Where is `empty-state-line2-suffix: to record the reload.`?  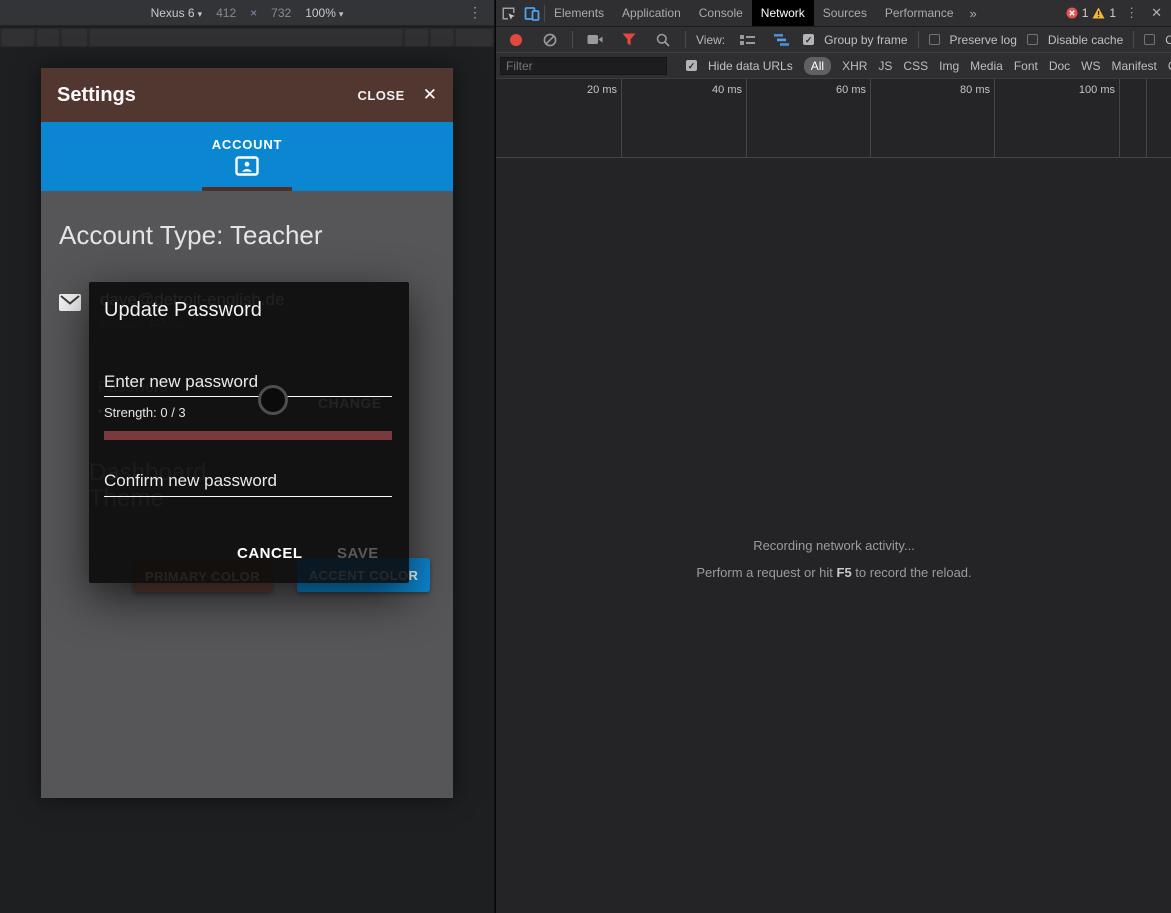 empty-state-line2-suffix: to record the reload. is located at coordinates (911, 572).